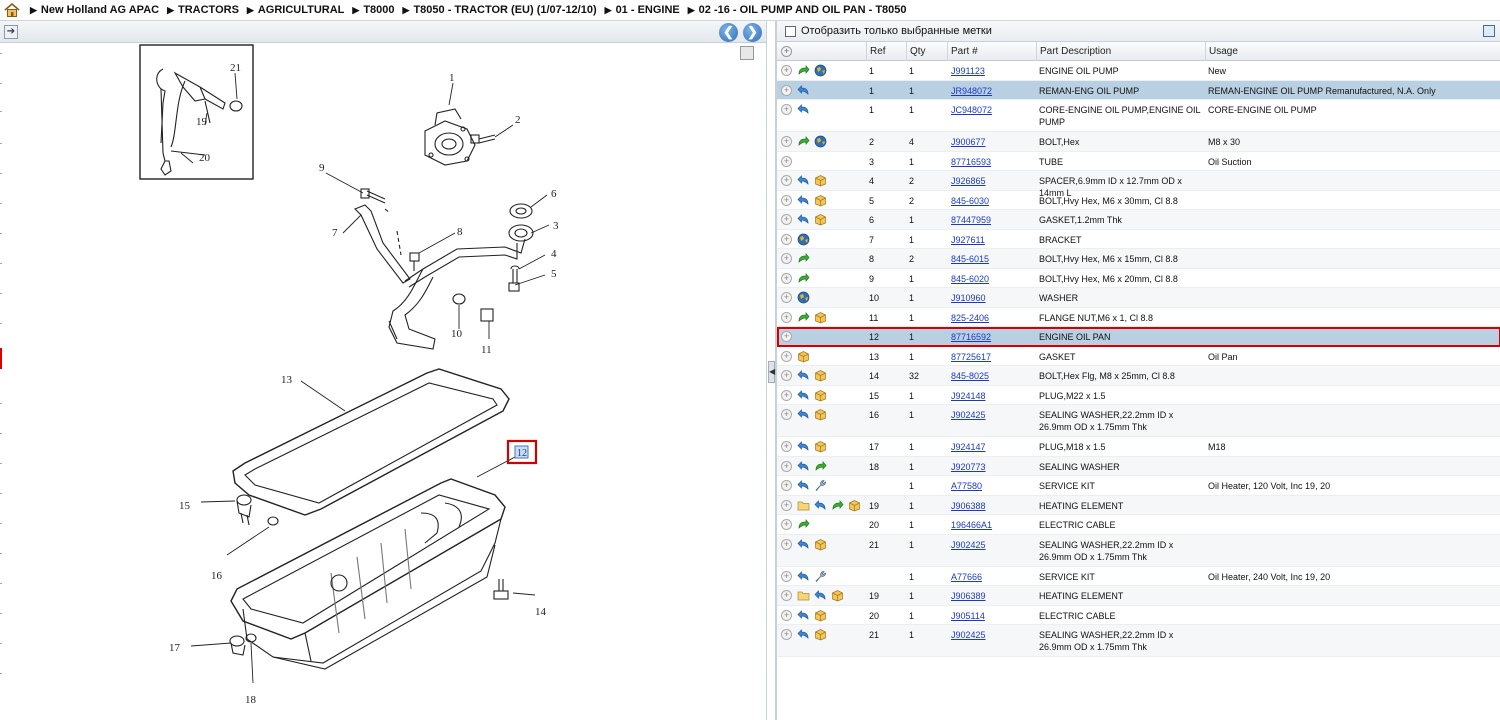  Describe the element at coordinates (966, 577) in the screenshot. I see `part-number-link: A77666` at that location.